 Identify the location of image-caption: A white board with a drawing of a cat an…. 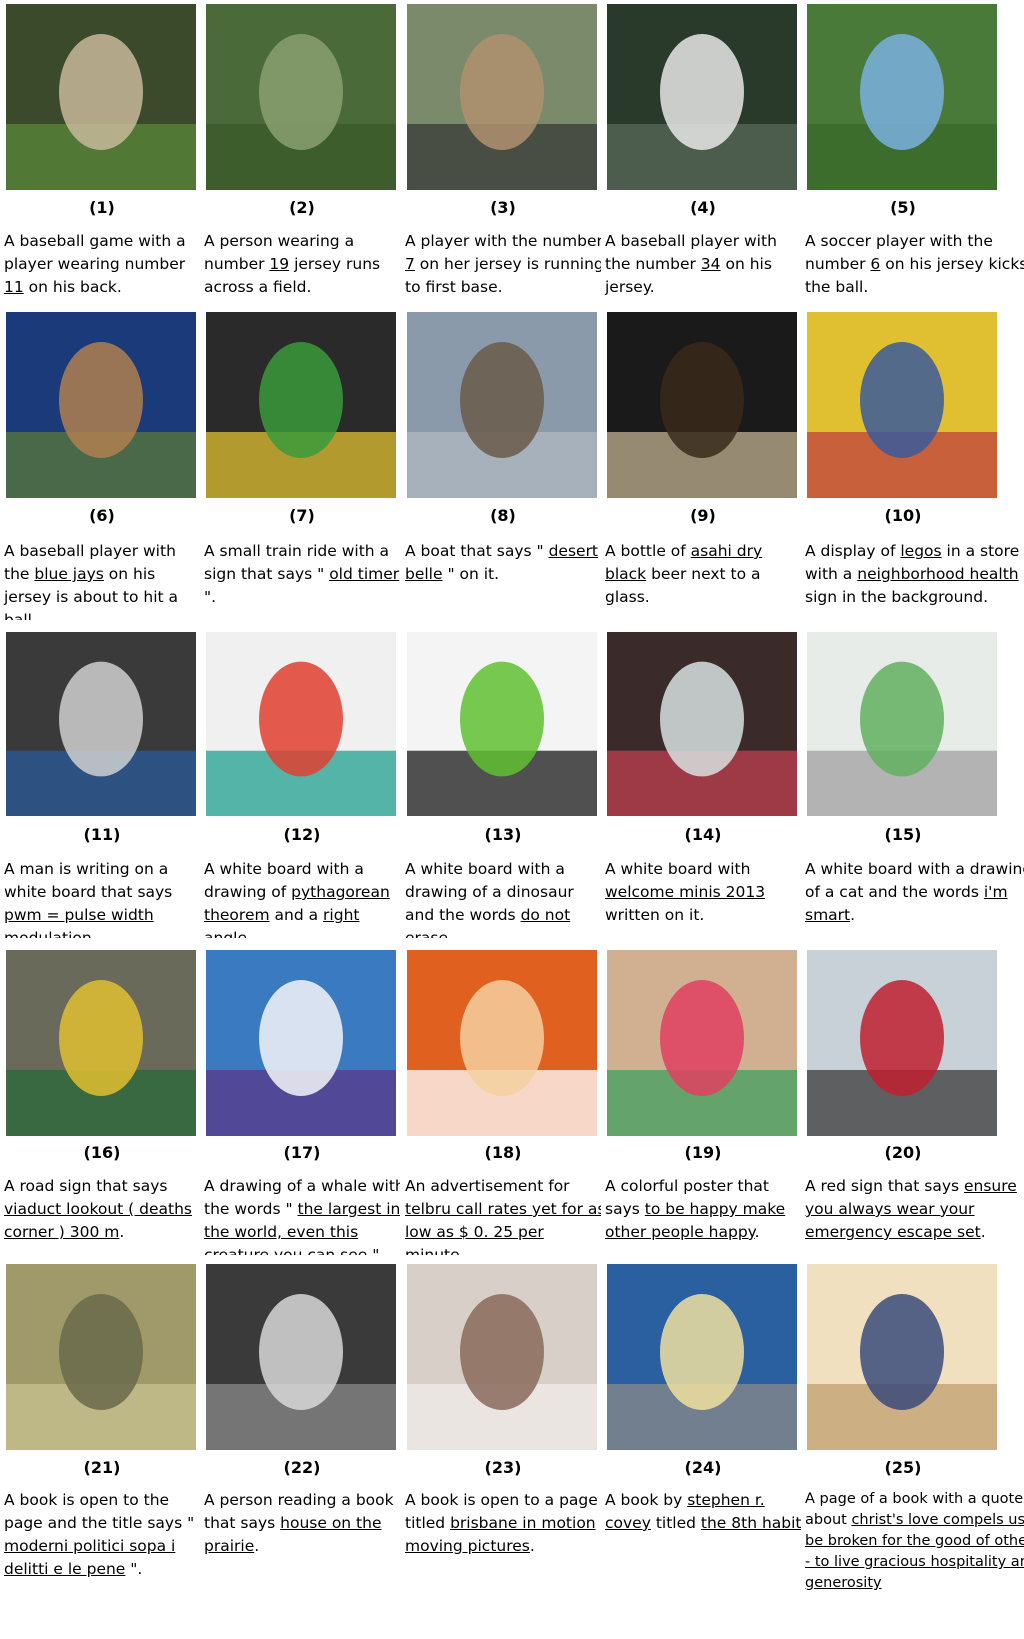
(914, 892).